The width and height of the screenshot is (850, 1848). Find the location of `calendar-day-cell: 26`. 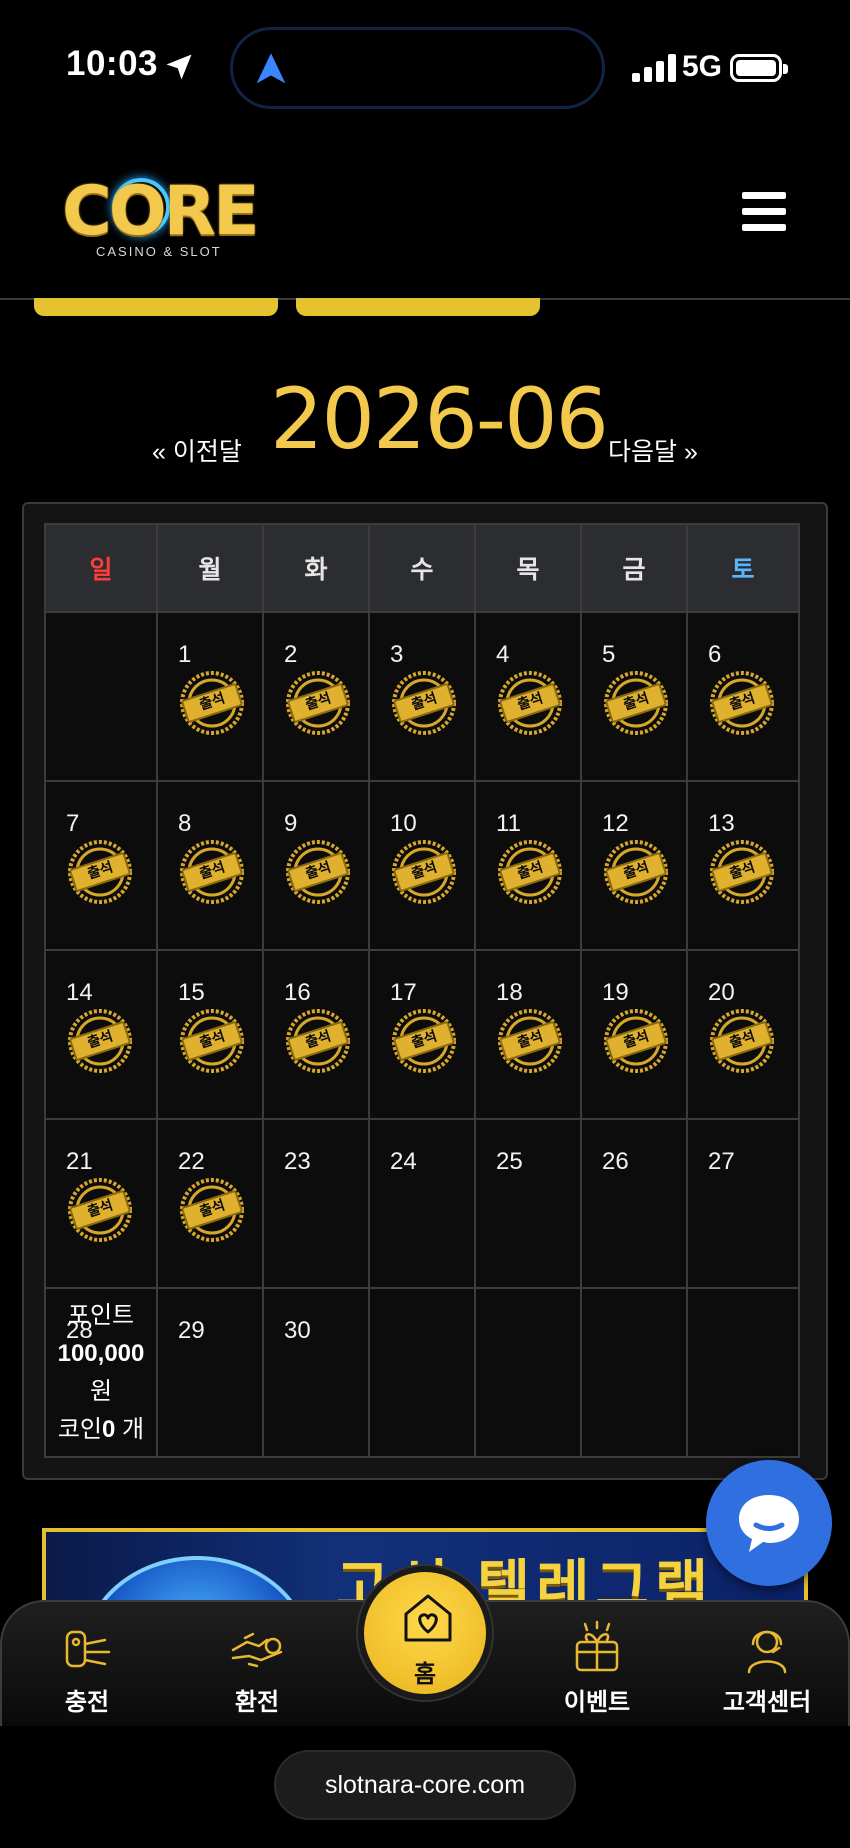

calendar-day-cell: 26 is located at coordinates (634, 1203).